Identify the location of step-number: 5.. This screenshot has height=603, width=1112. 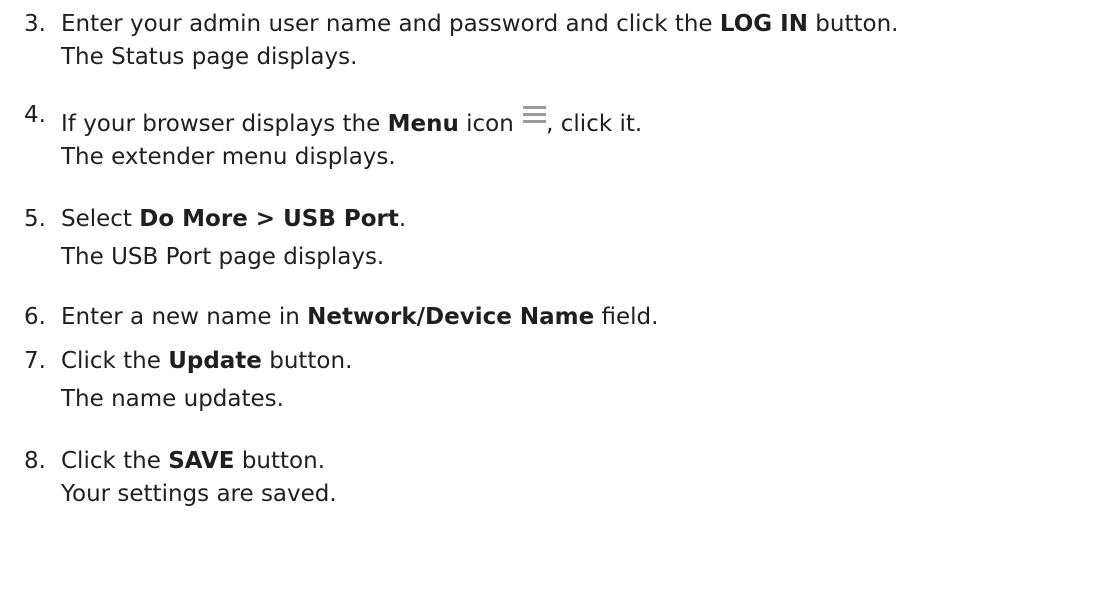
(35, 219).